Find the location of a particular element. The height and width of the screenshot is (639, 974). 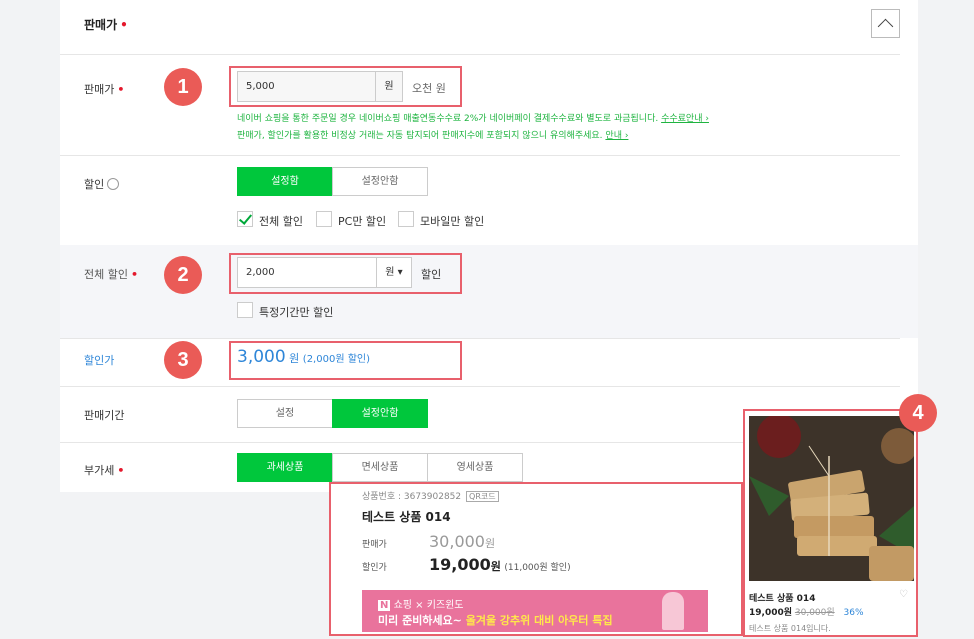

child-model-image is located at coordinates (673, 611).